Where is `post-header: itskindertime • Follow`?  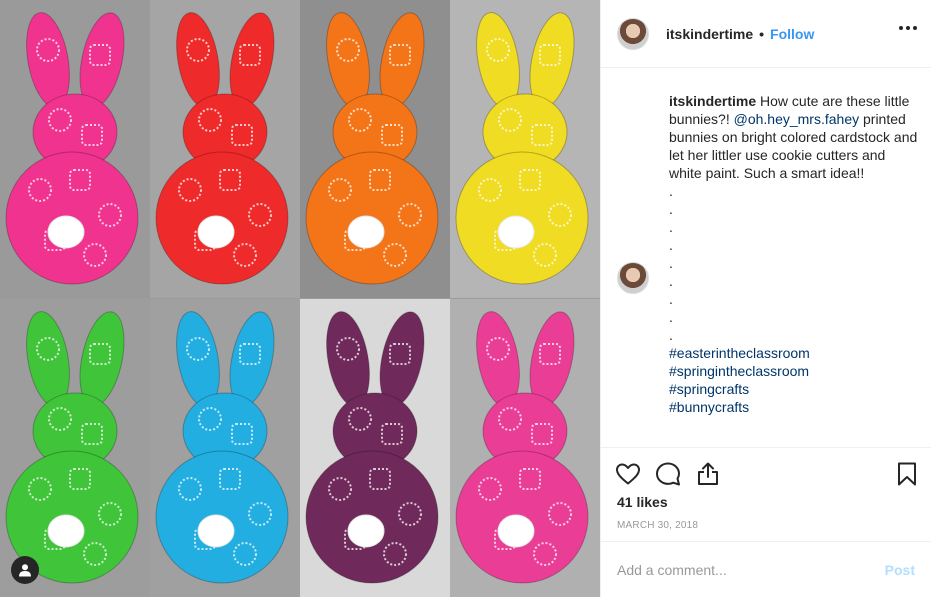
post-header: itskindertime • Follow is located at coordinates (766, 34).